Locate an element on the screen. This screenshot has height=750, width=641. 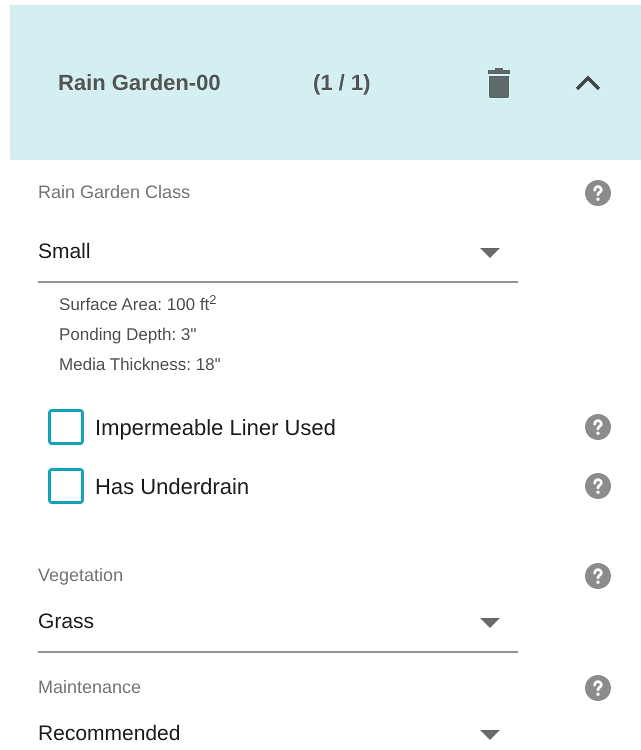
panel-title: Rain Garden-00 is located at coordinates (140, 83).